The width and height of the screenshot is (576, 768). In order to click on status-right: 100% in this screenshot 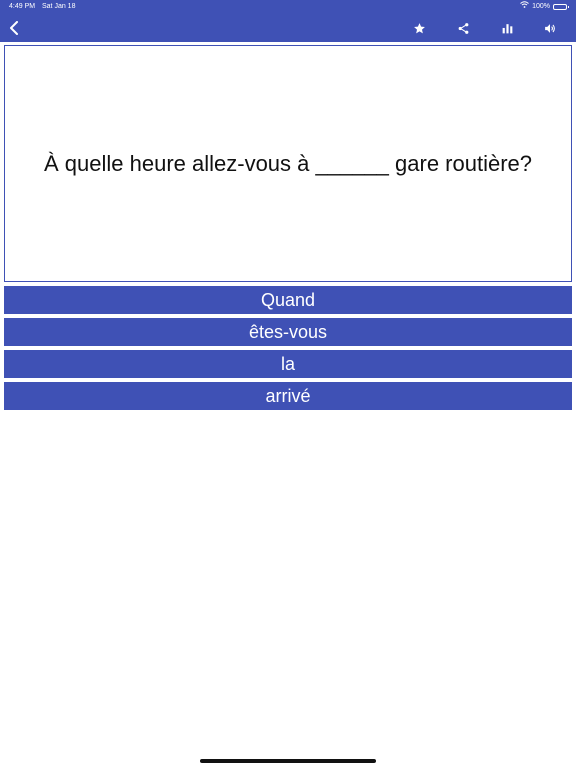, I will do `click(544, 7)`.